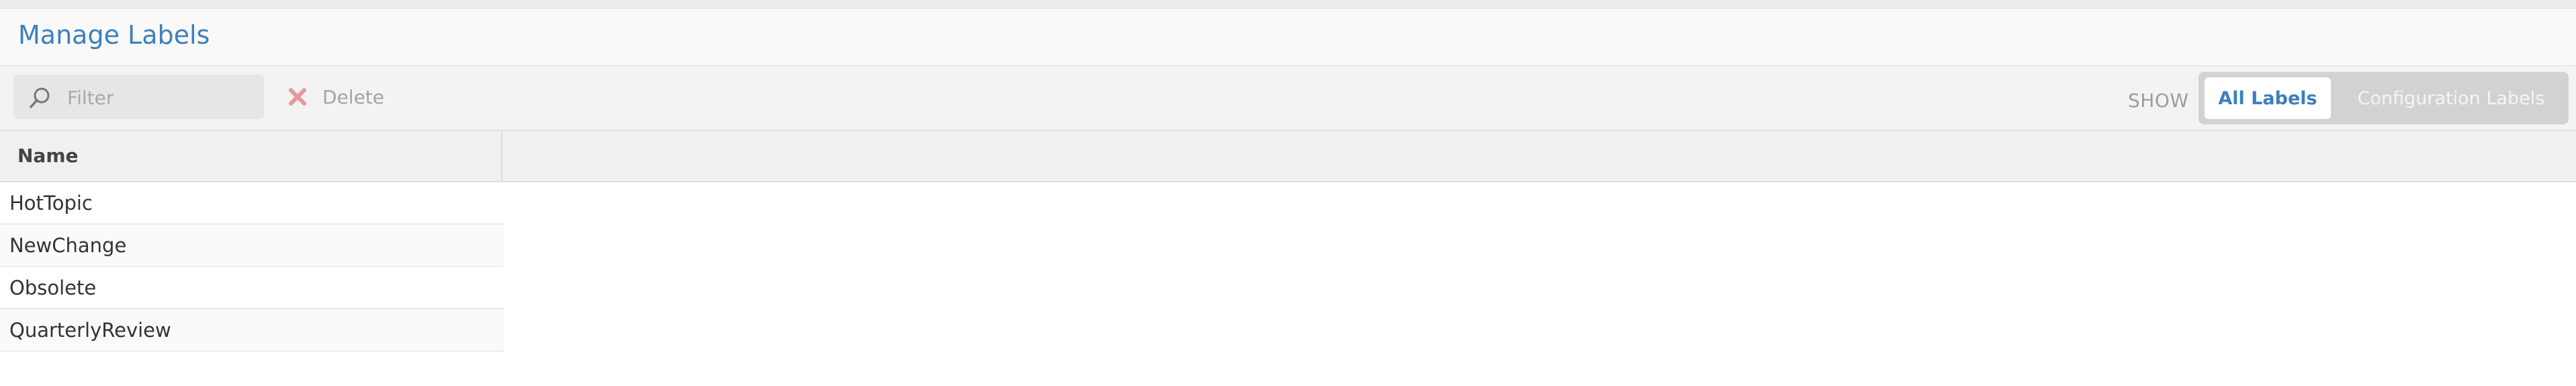  What do you see at coordinates (1288, 4) in the screenshot?
I see `top-strip` at bounding box center [1288, 4].